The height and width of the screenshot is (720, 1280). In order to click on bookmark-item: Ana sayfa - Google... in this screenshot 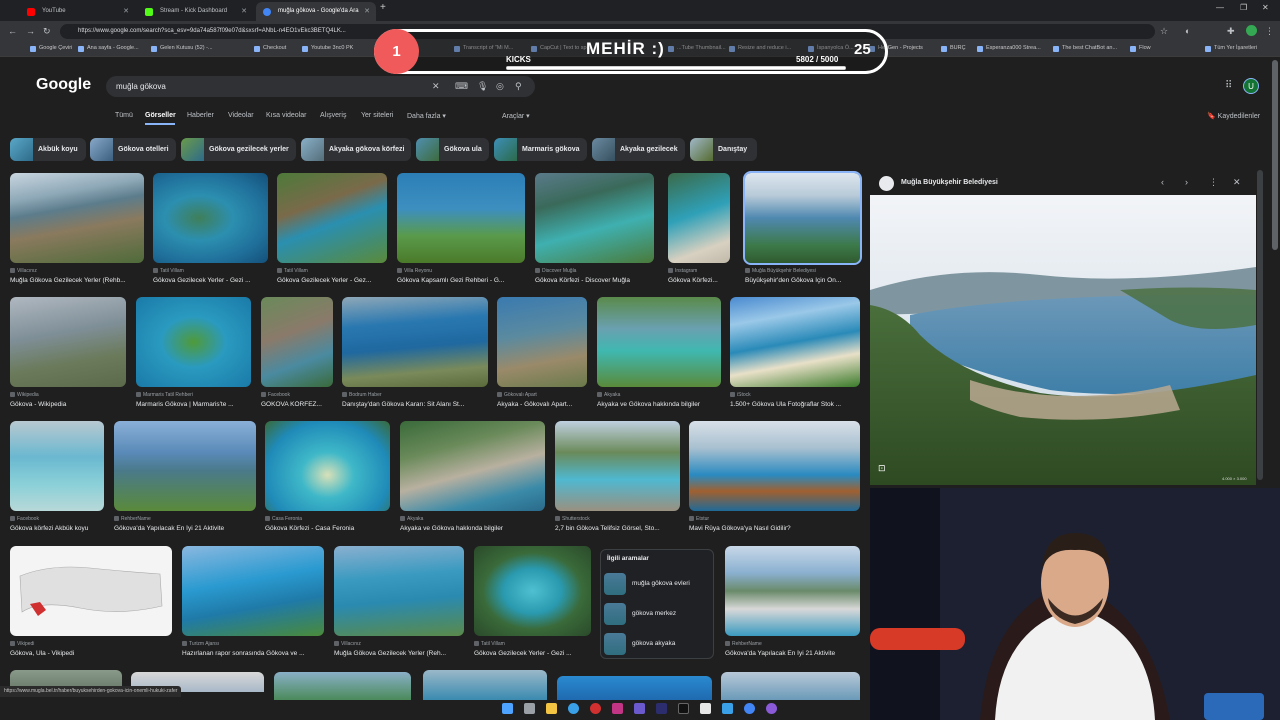, I will do `click(108, 48)`.